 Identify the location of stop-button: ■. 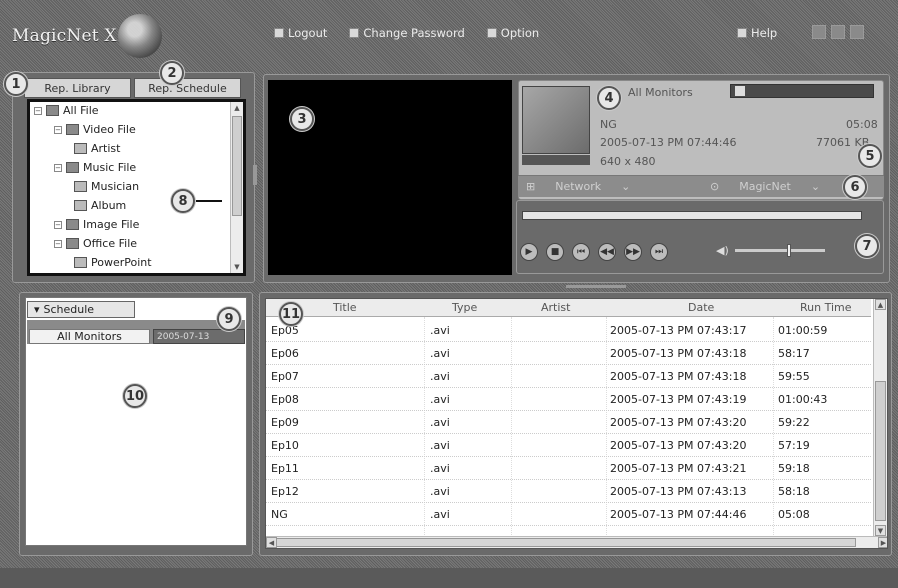
(555, 252).